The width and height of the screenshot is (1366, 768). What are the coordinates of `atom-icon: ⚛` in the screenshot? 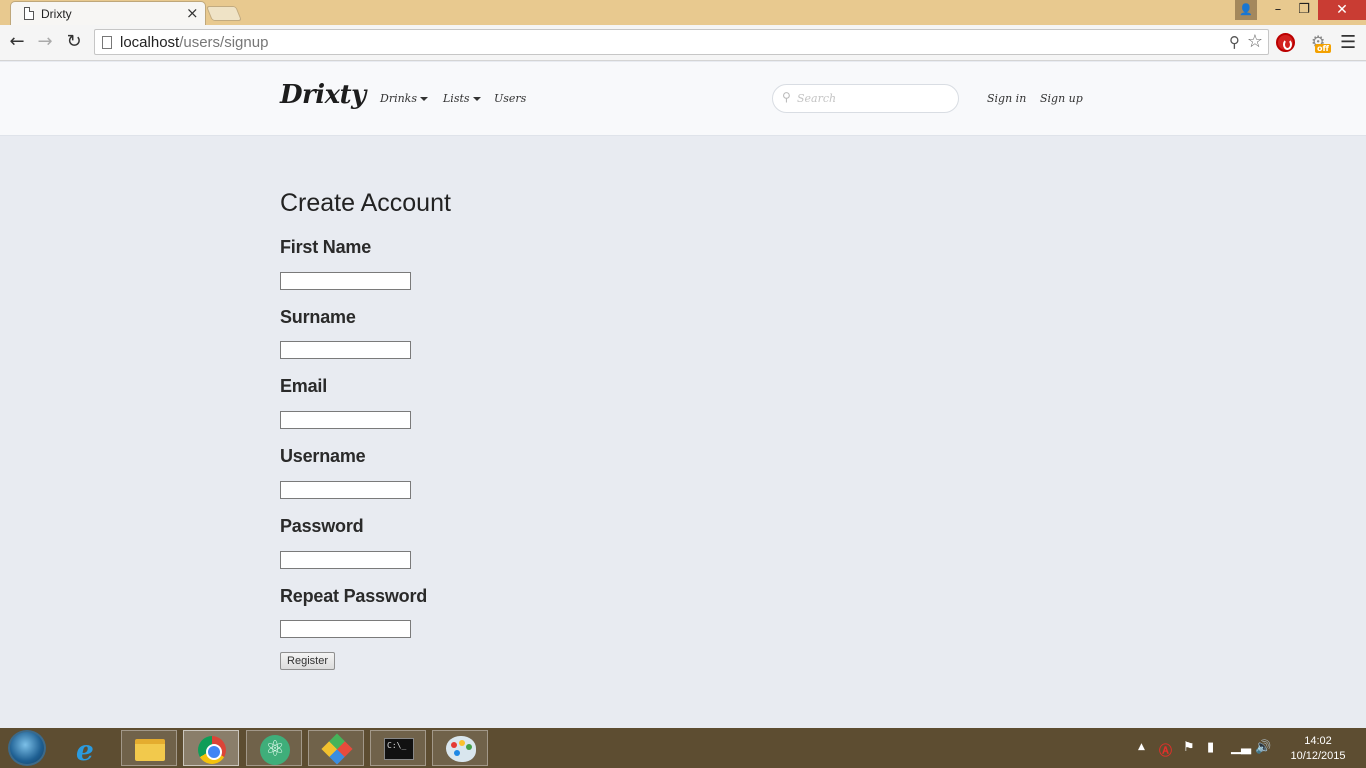 It's located at (275, 750).